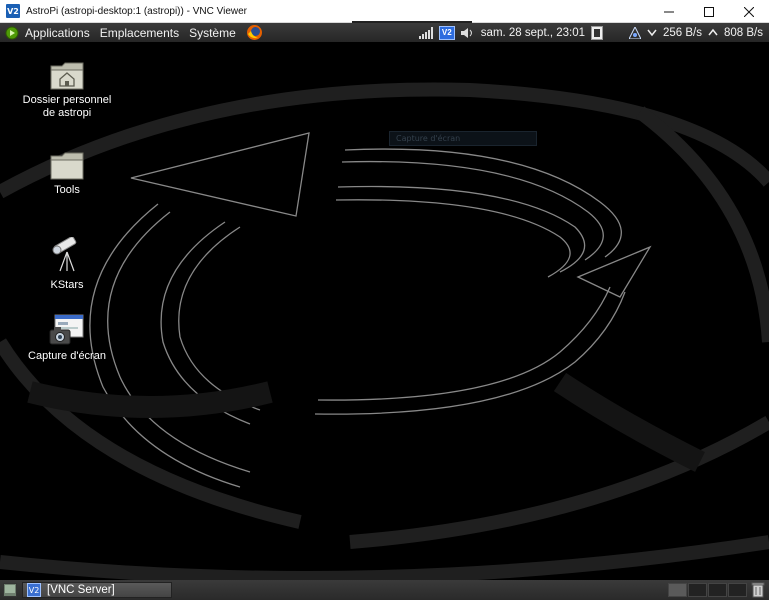 The image size is (769, 600). Describe the element at coordinates (66, 329) in the screenshot. I see `screenshot-icon` at that location.